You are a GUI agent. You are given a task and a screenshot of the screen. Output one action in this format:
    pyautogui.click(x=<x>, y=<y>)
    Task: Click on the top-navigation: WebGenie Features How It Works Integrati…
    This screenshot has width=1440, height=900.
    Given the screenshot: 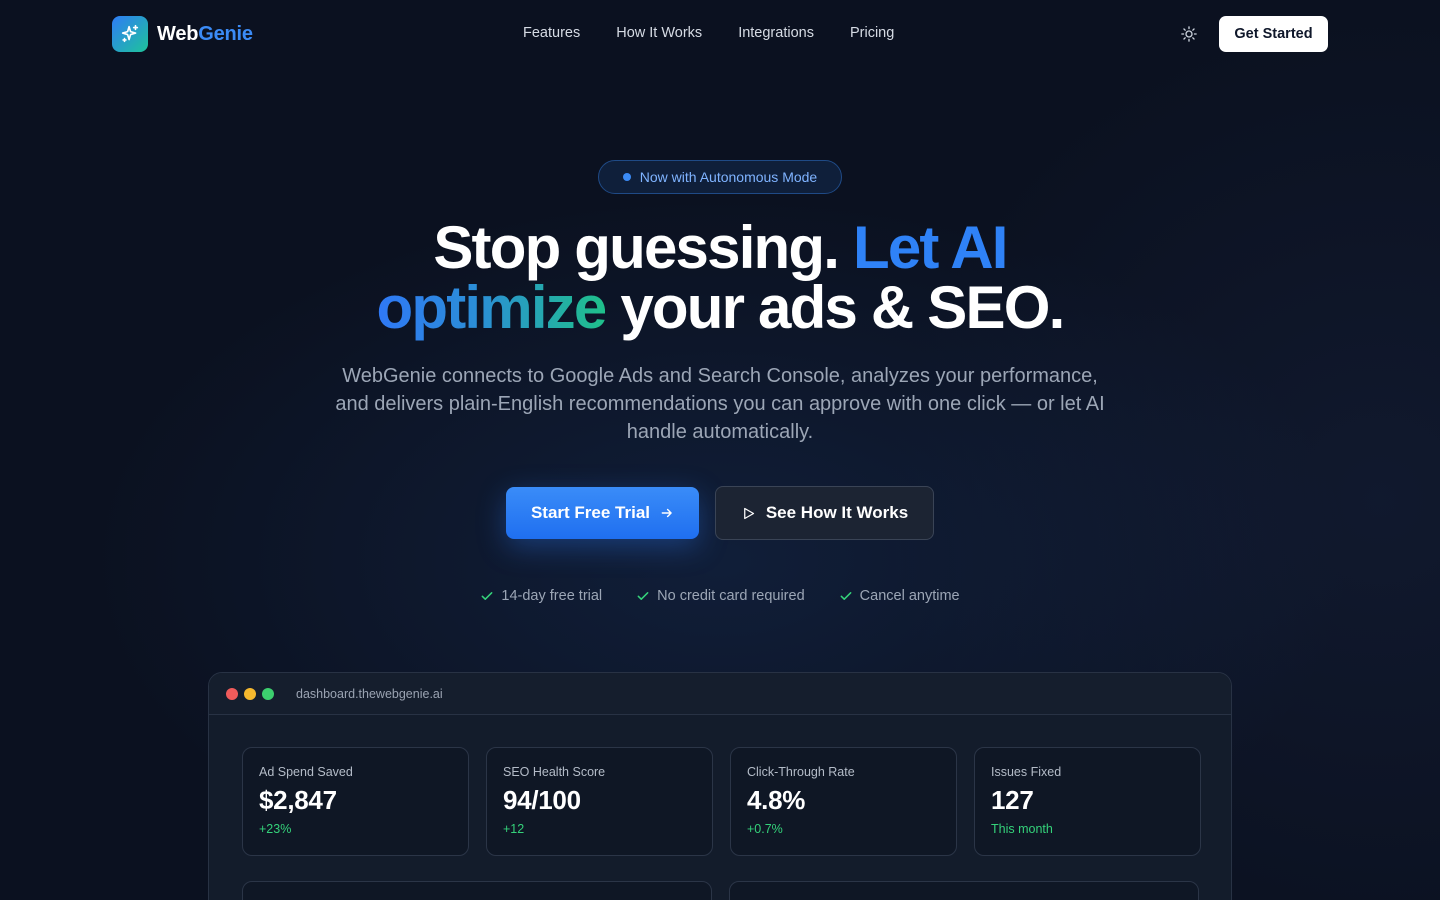 What is the action you would take?
    pyautogui.click(x=720, y=34)
    